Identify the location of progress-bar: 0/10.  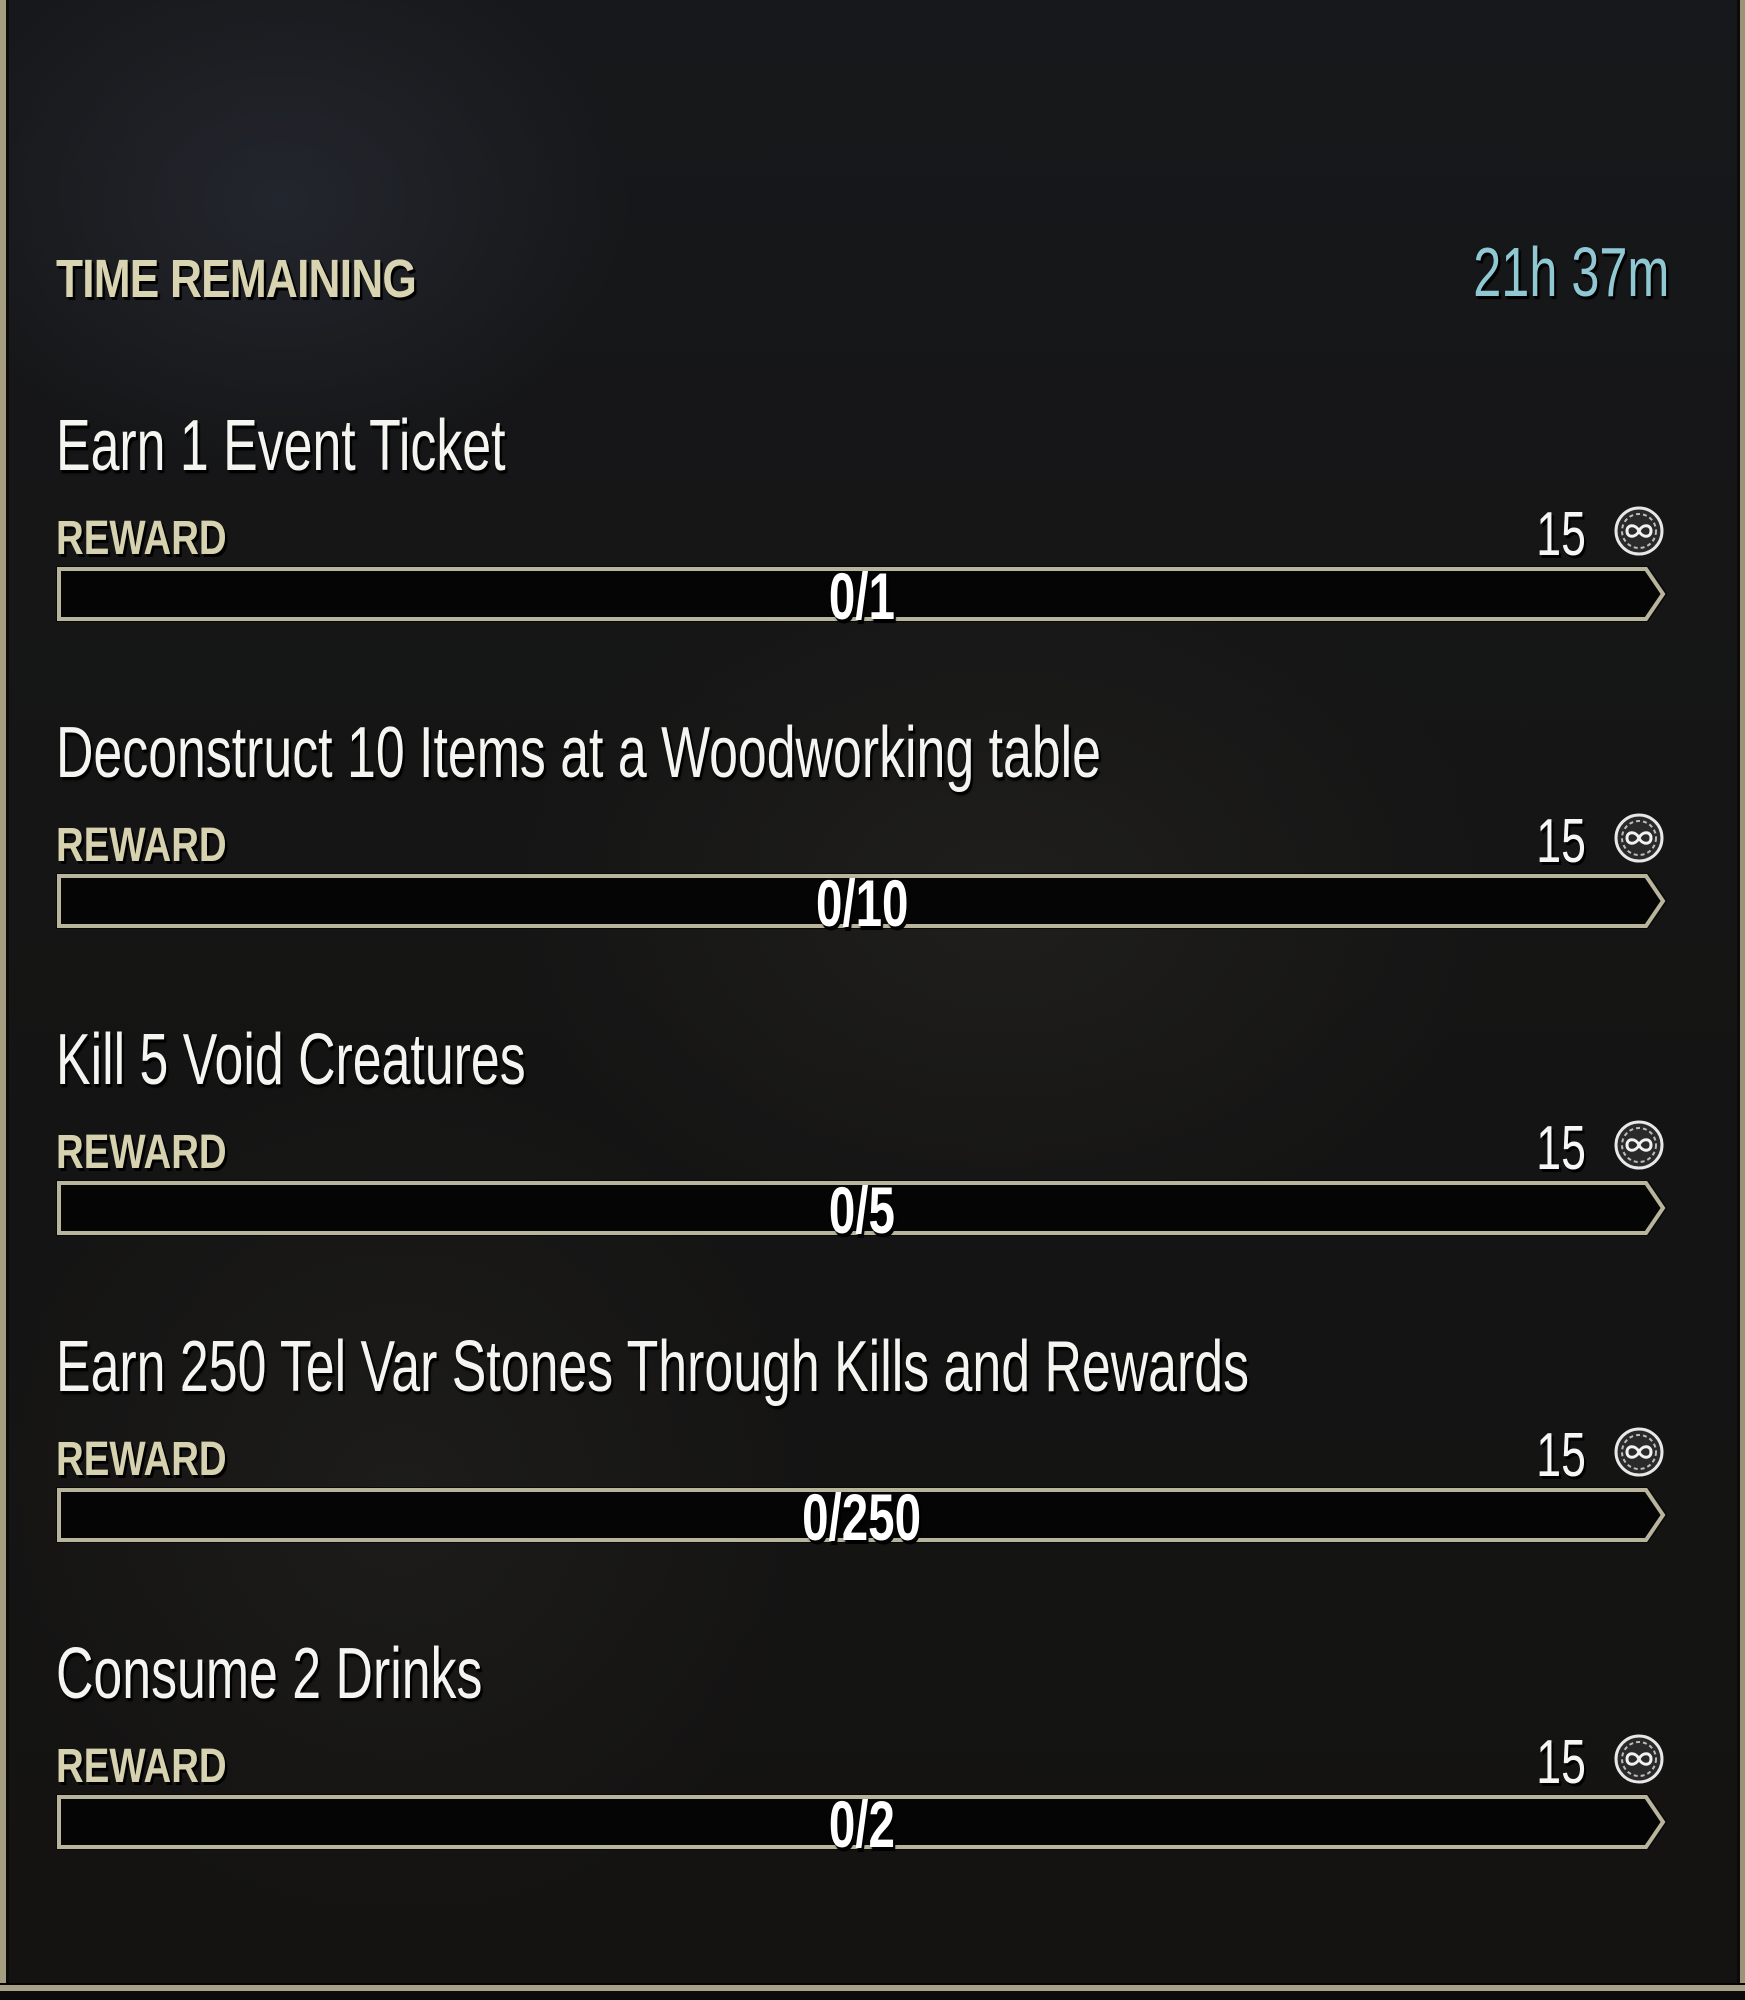
(862, 903).